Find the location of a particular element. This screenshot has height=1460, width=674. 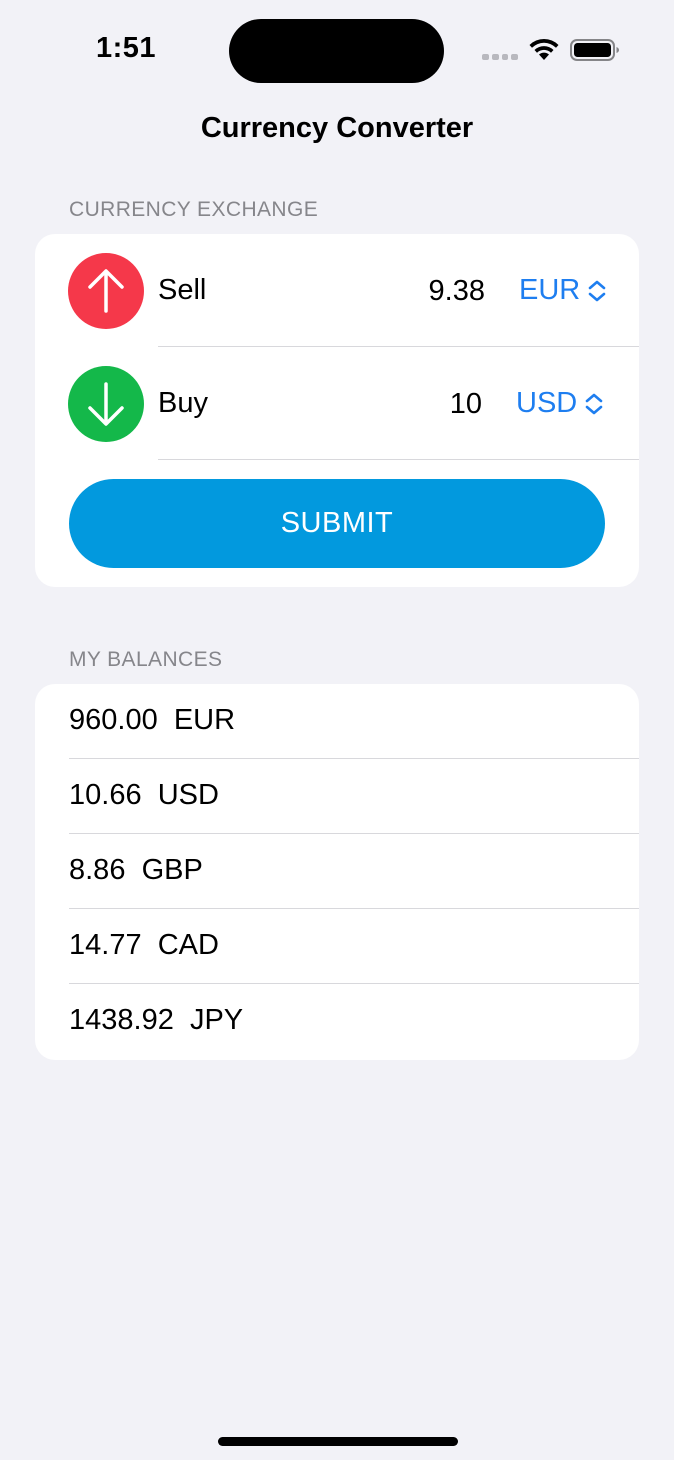

balance-currency: EUR is located at coordinates (204, 720).